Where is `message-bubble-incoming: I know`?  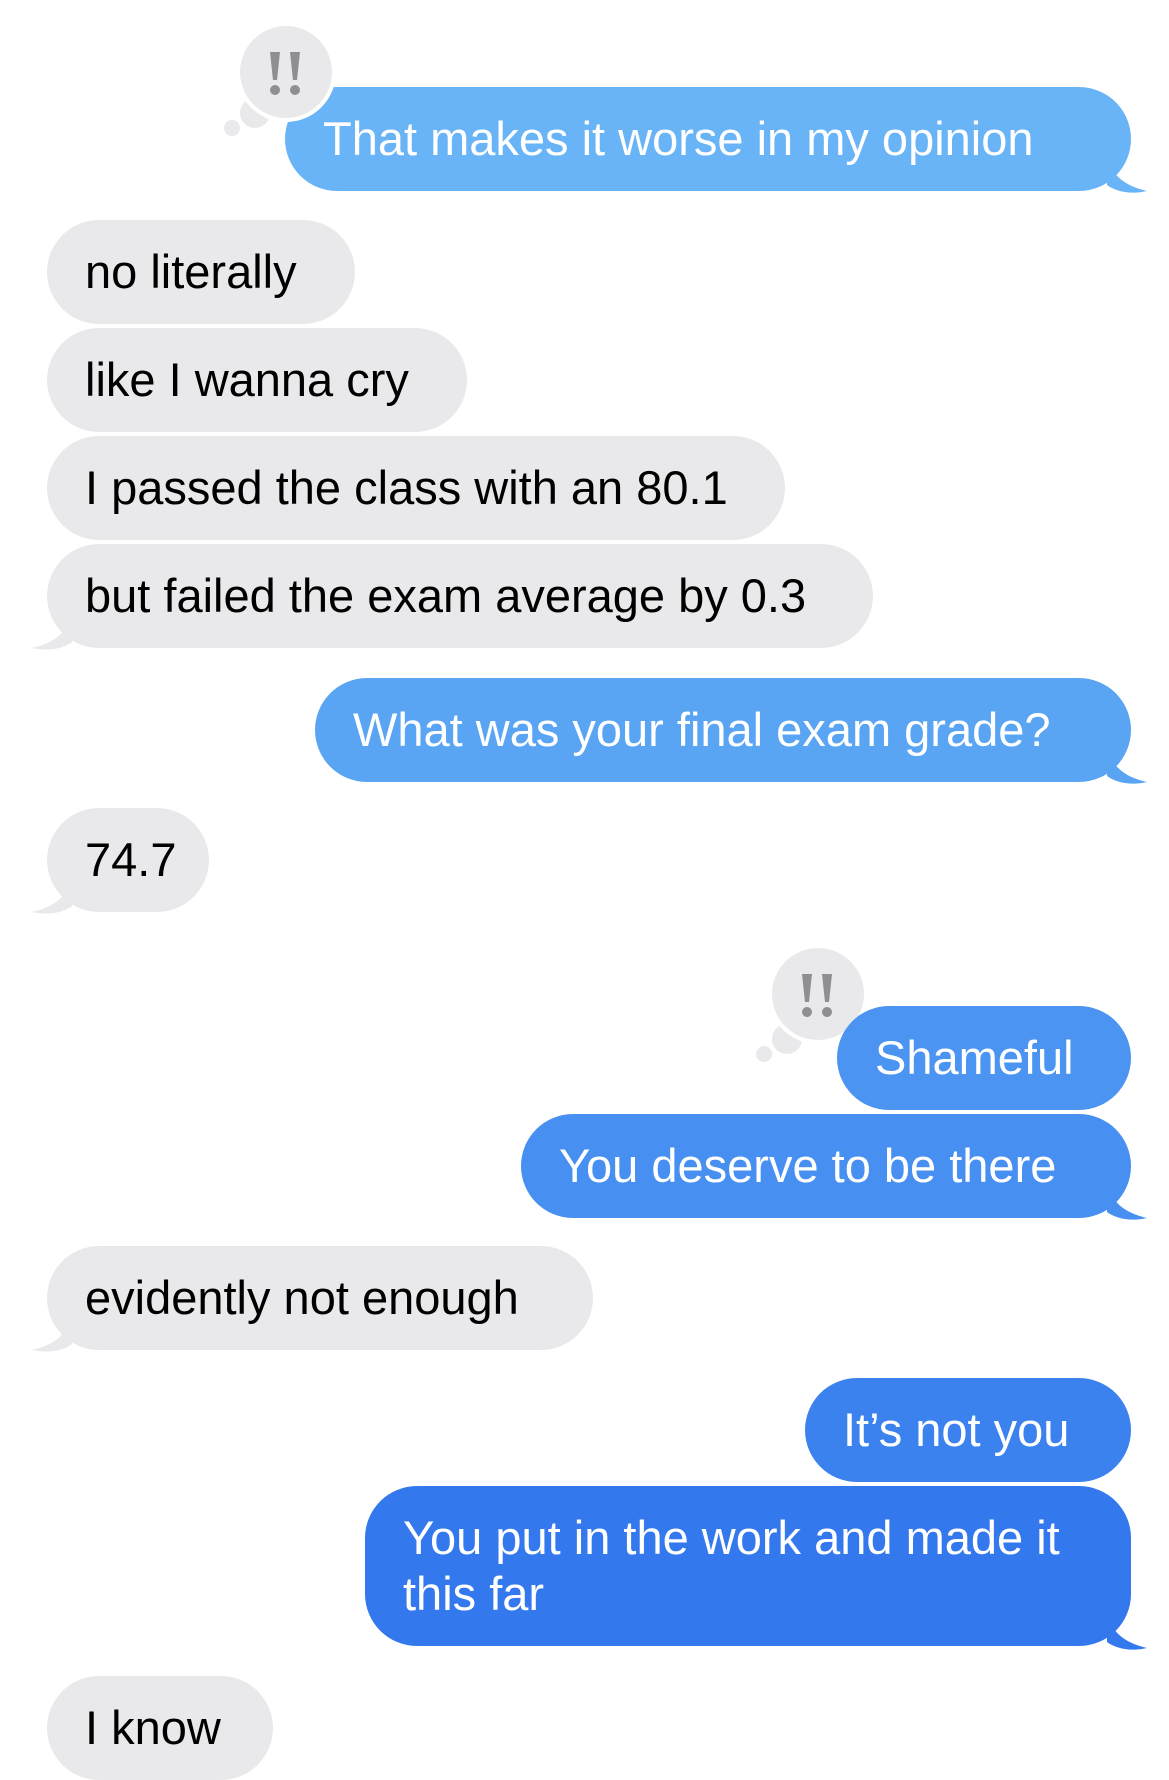
message-bubble-incoming: I know is located at coordinates (160, 1728).